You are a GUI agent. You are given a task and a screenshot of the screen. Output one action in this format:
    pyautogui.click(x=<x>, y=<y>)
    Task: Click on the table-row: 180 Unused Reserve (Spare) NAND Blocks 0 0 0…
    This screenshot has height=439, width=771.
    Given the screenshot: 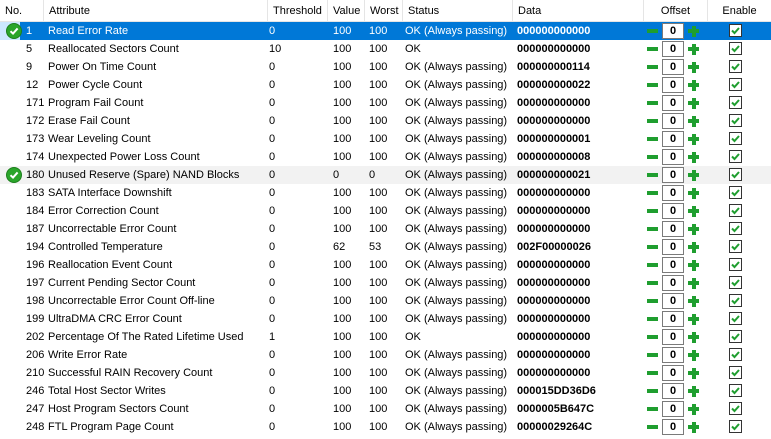 What is the action you would take?
    pyautogui.click(x=385, y=175)
    